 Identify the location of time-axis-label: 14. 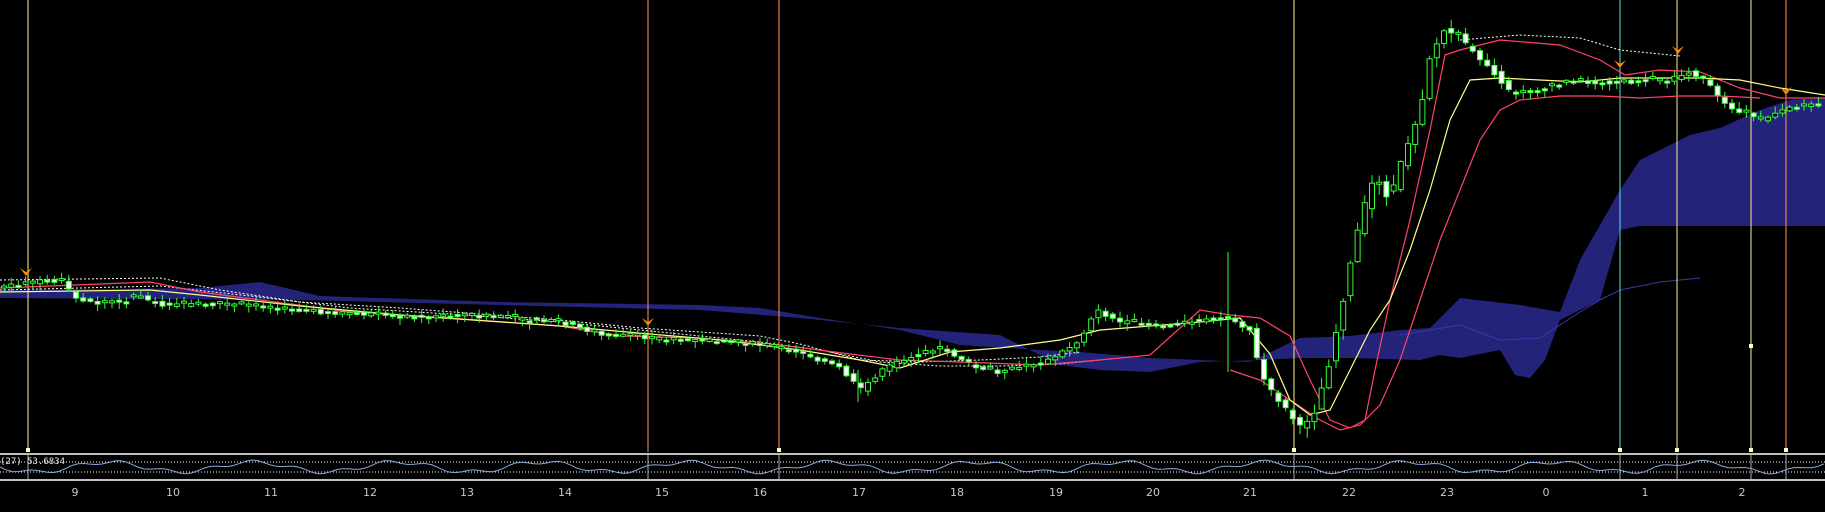
(565, 492).